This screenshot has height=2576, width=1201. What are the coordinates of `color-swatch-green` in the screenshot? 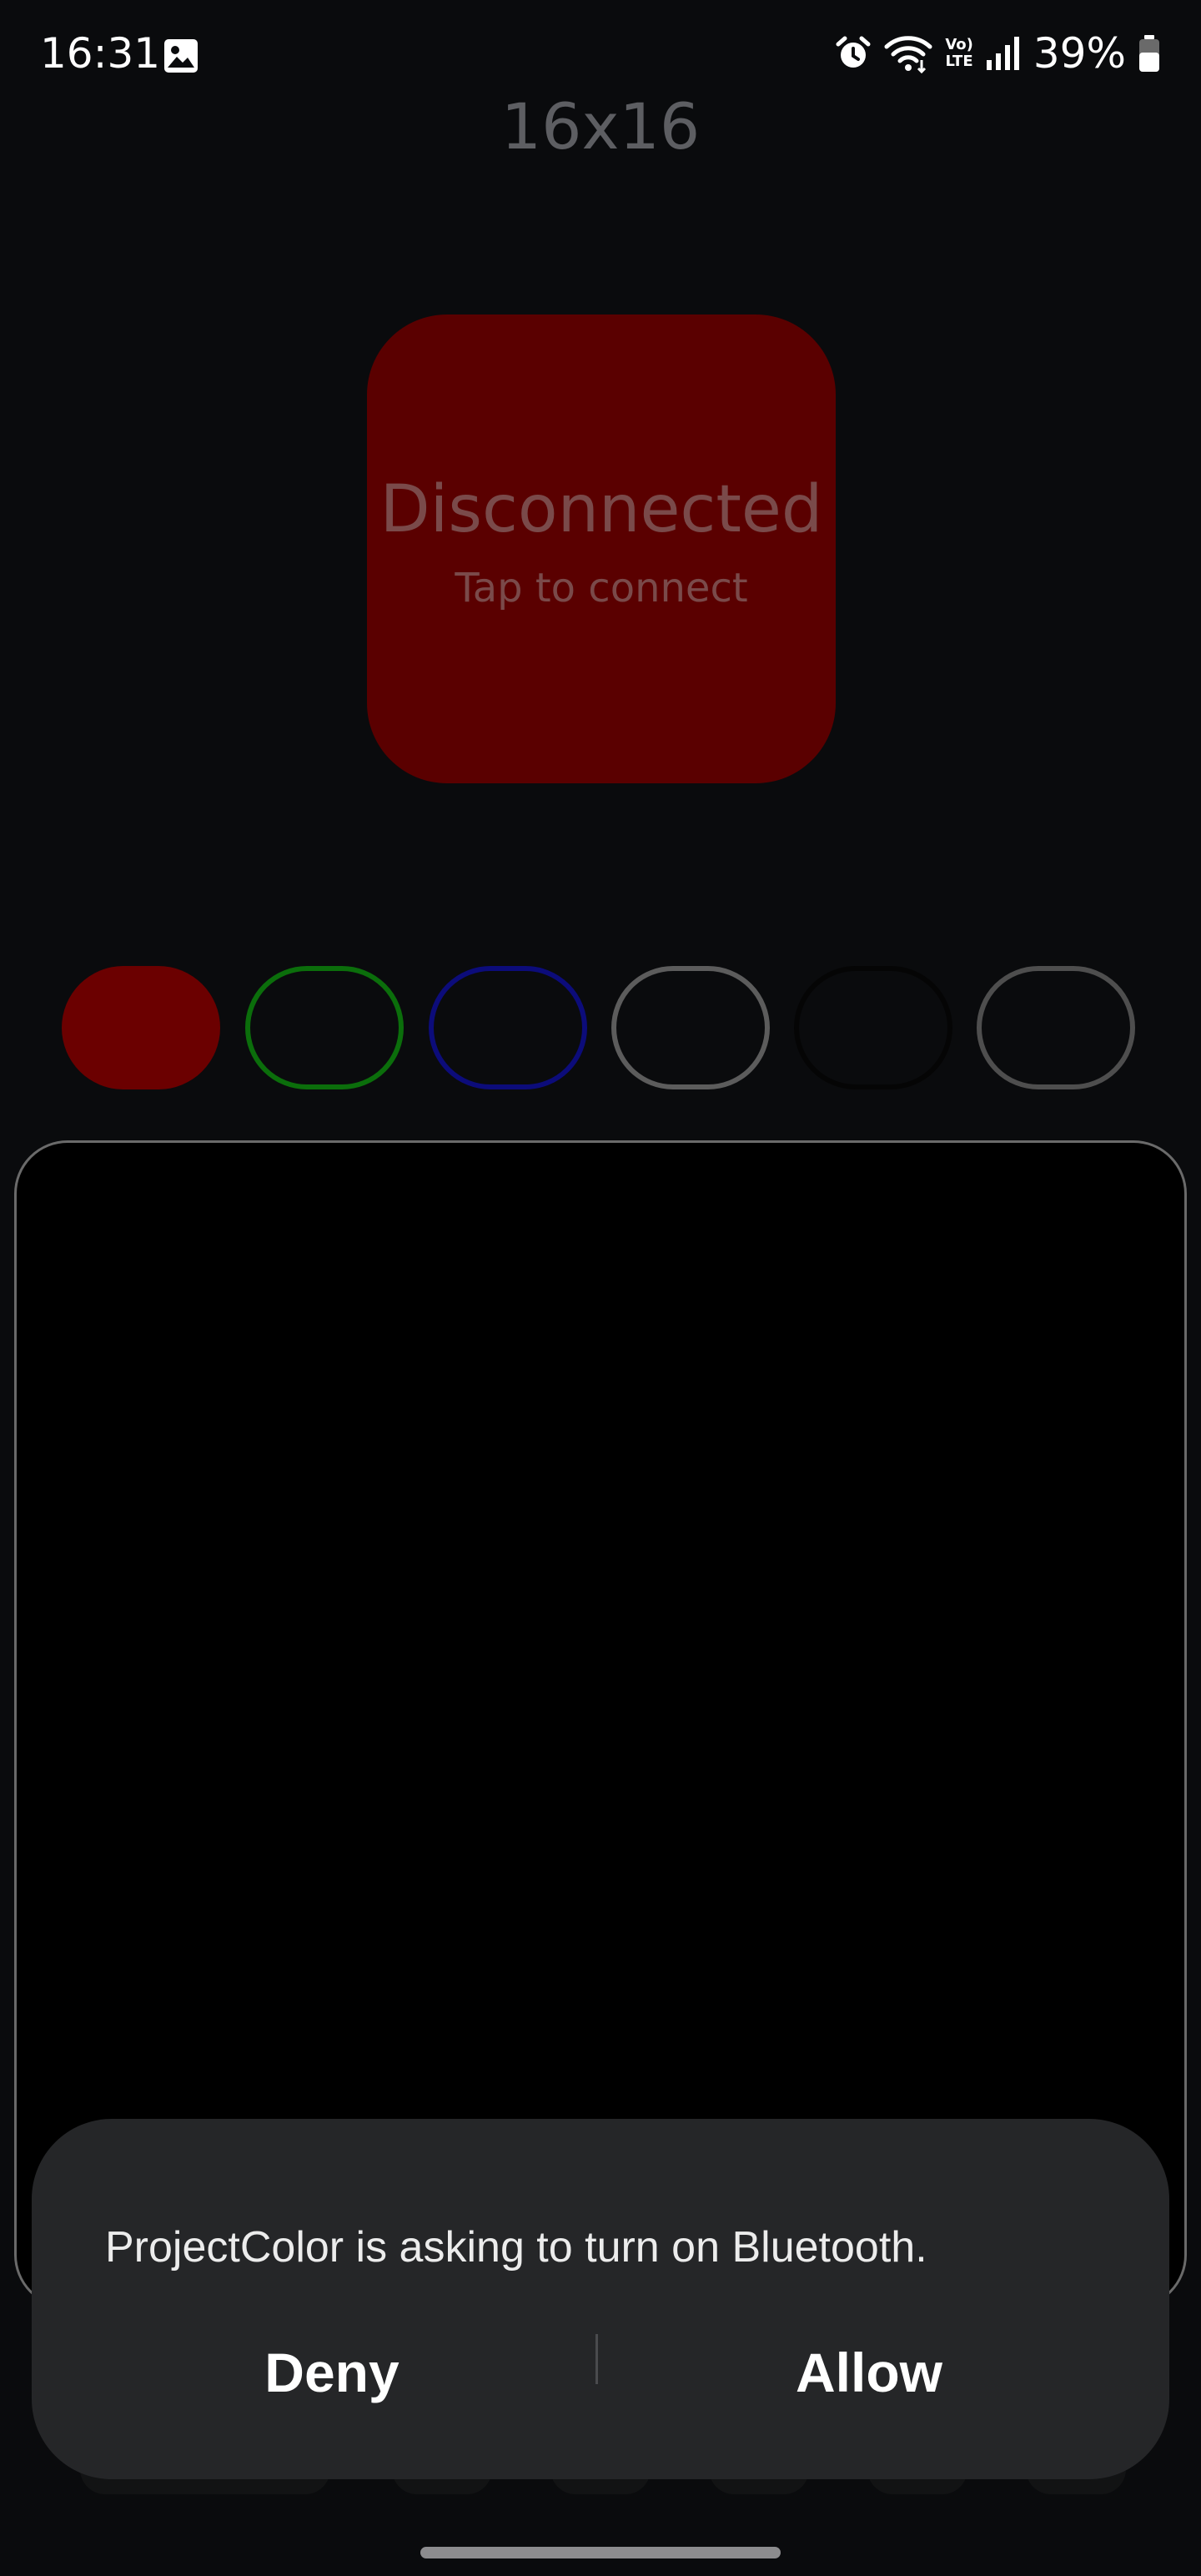 It's located at (325, 1027).